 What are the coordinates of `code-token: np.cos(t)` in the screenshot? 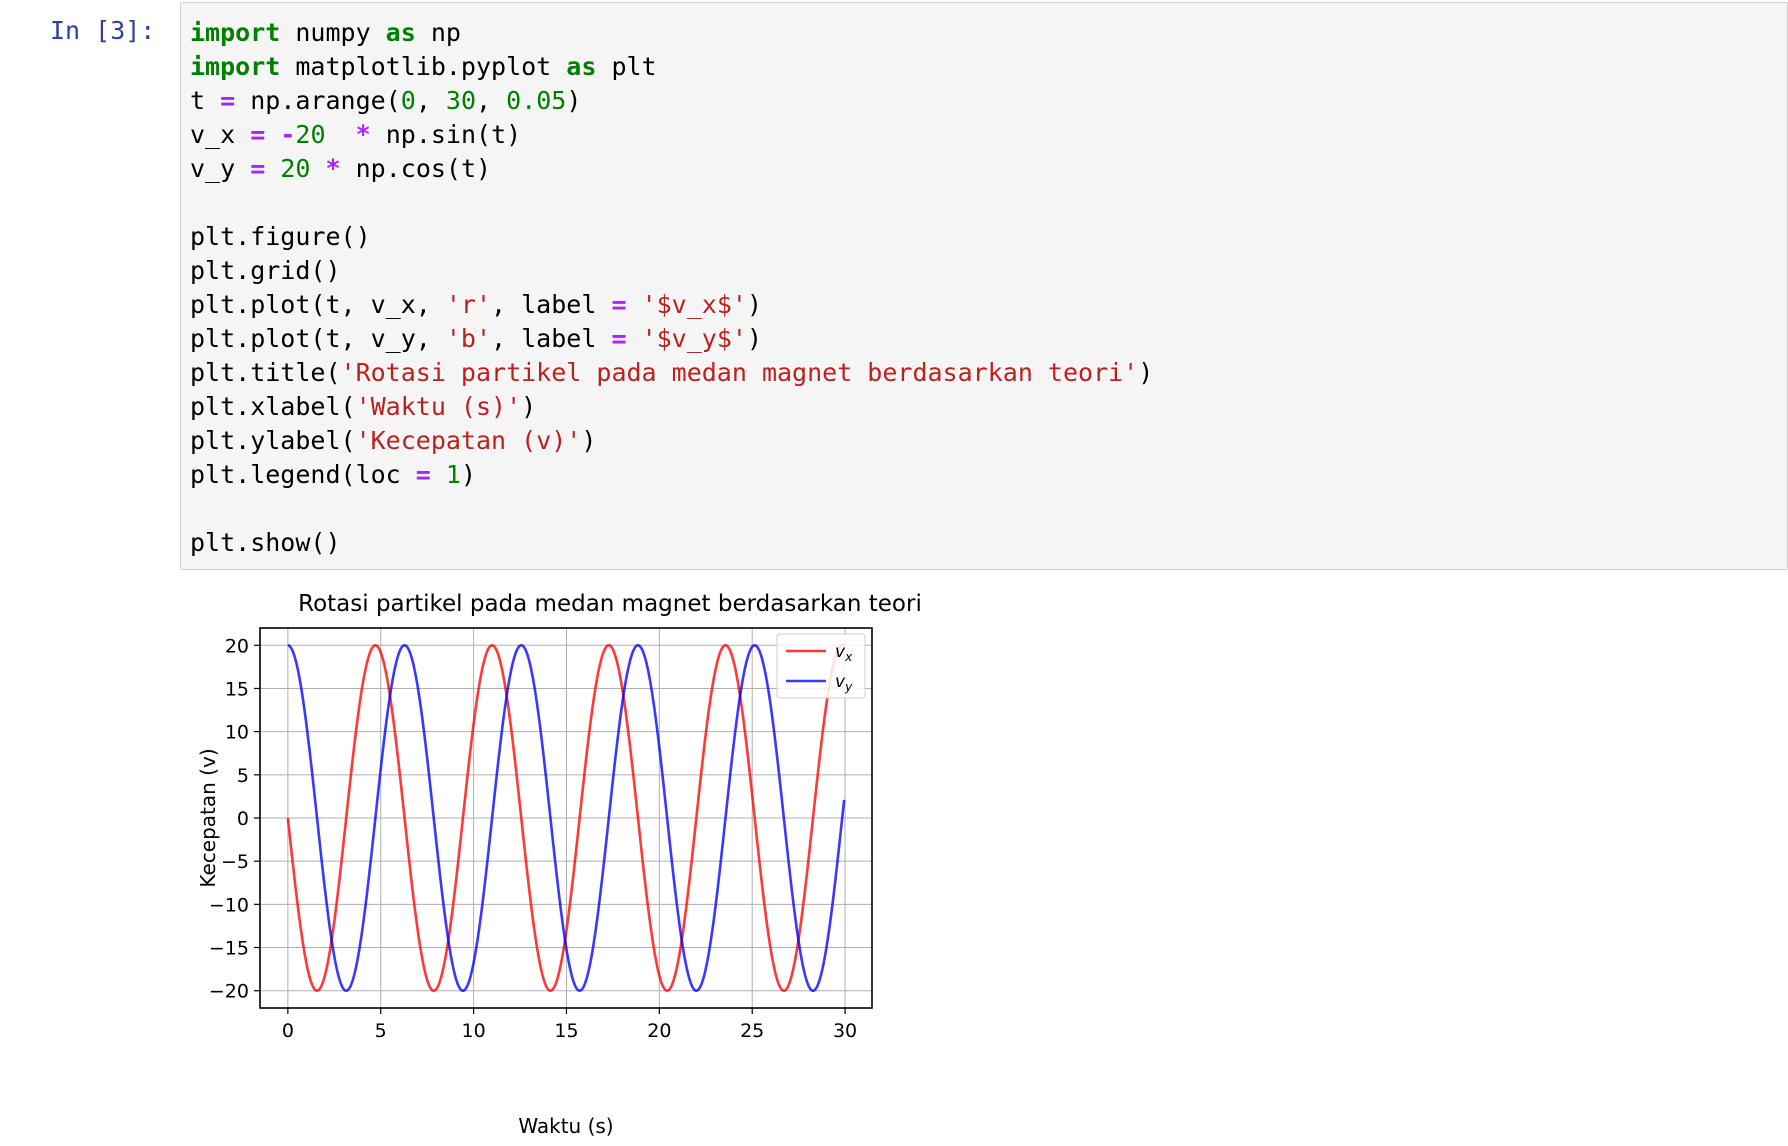 It's located at (416, 168).